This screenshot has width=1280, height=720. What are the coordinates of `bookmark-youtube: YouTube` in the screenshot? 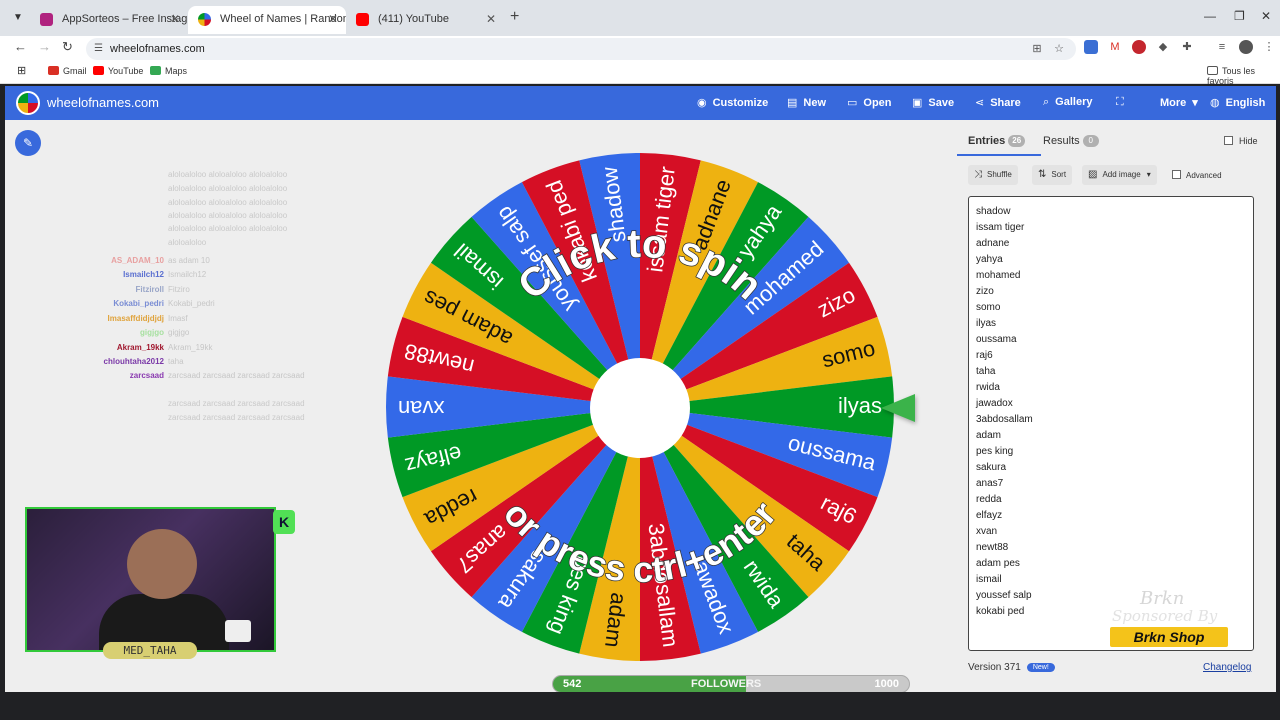 It's located at (118, 71).